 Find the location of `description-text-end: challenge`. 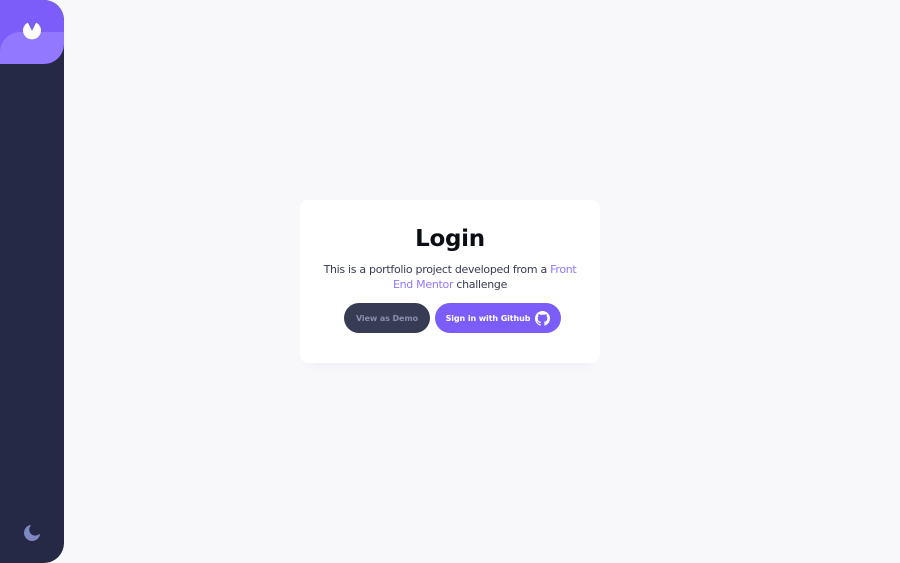

description-text-end: challenge is located at coordinates (480, 284).